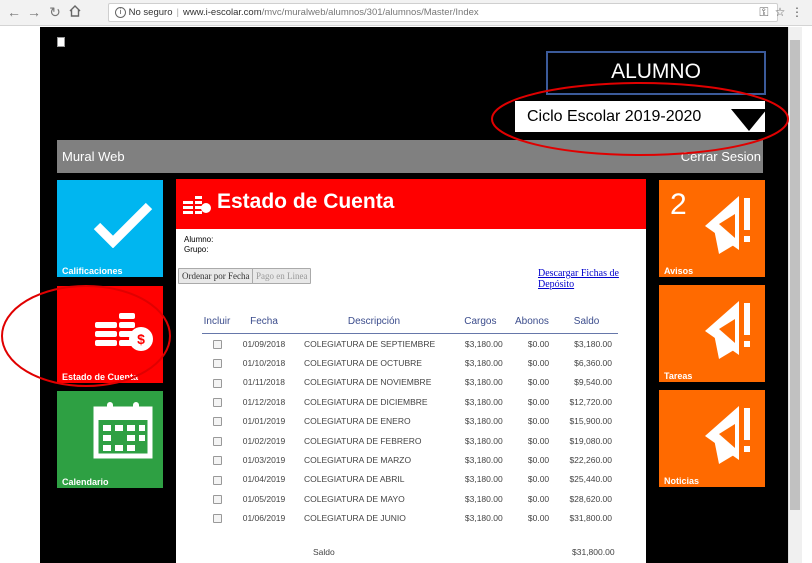  What do you see at coordinates (197, 205) in the screenshot?
I see `money-stack-icon` at bounding box center [197, 205].